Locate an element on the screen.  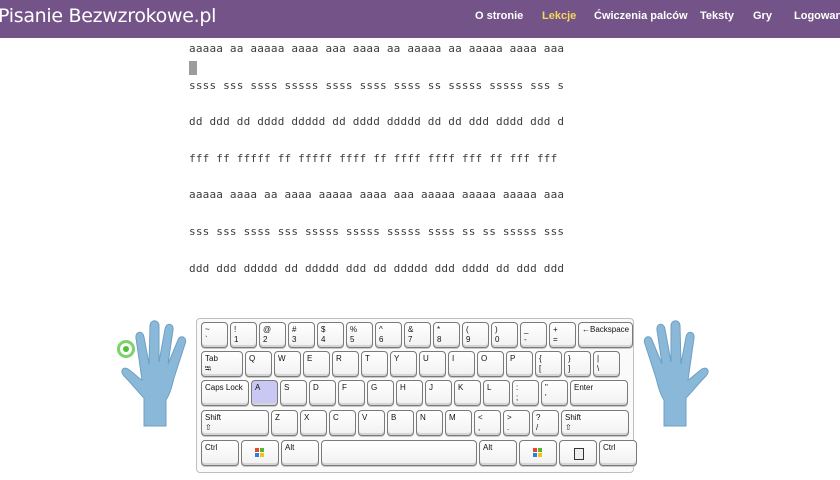
key-s: S is located at coordinates (293, 393).